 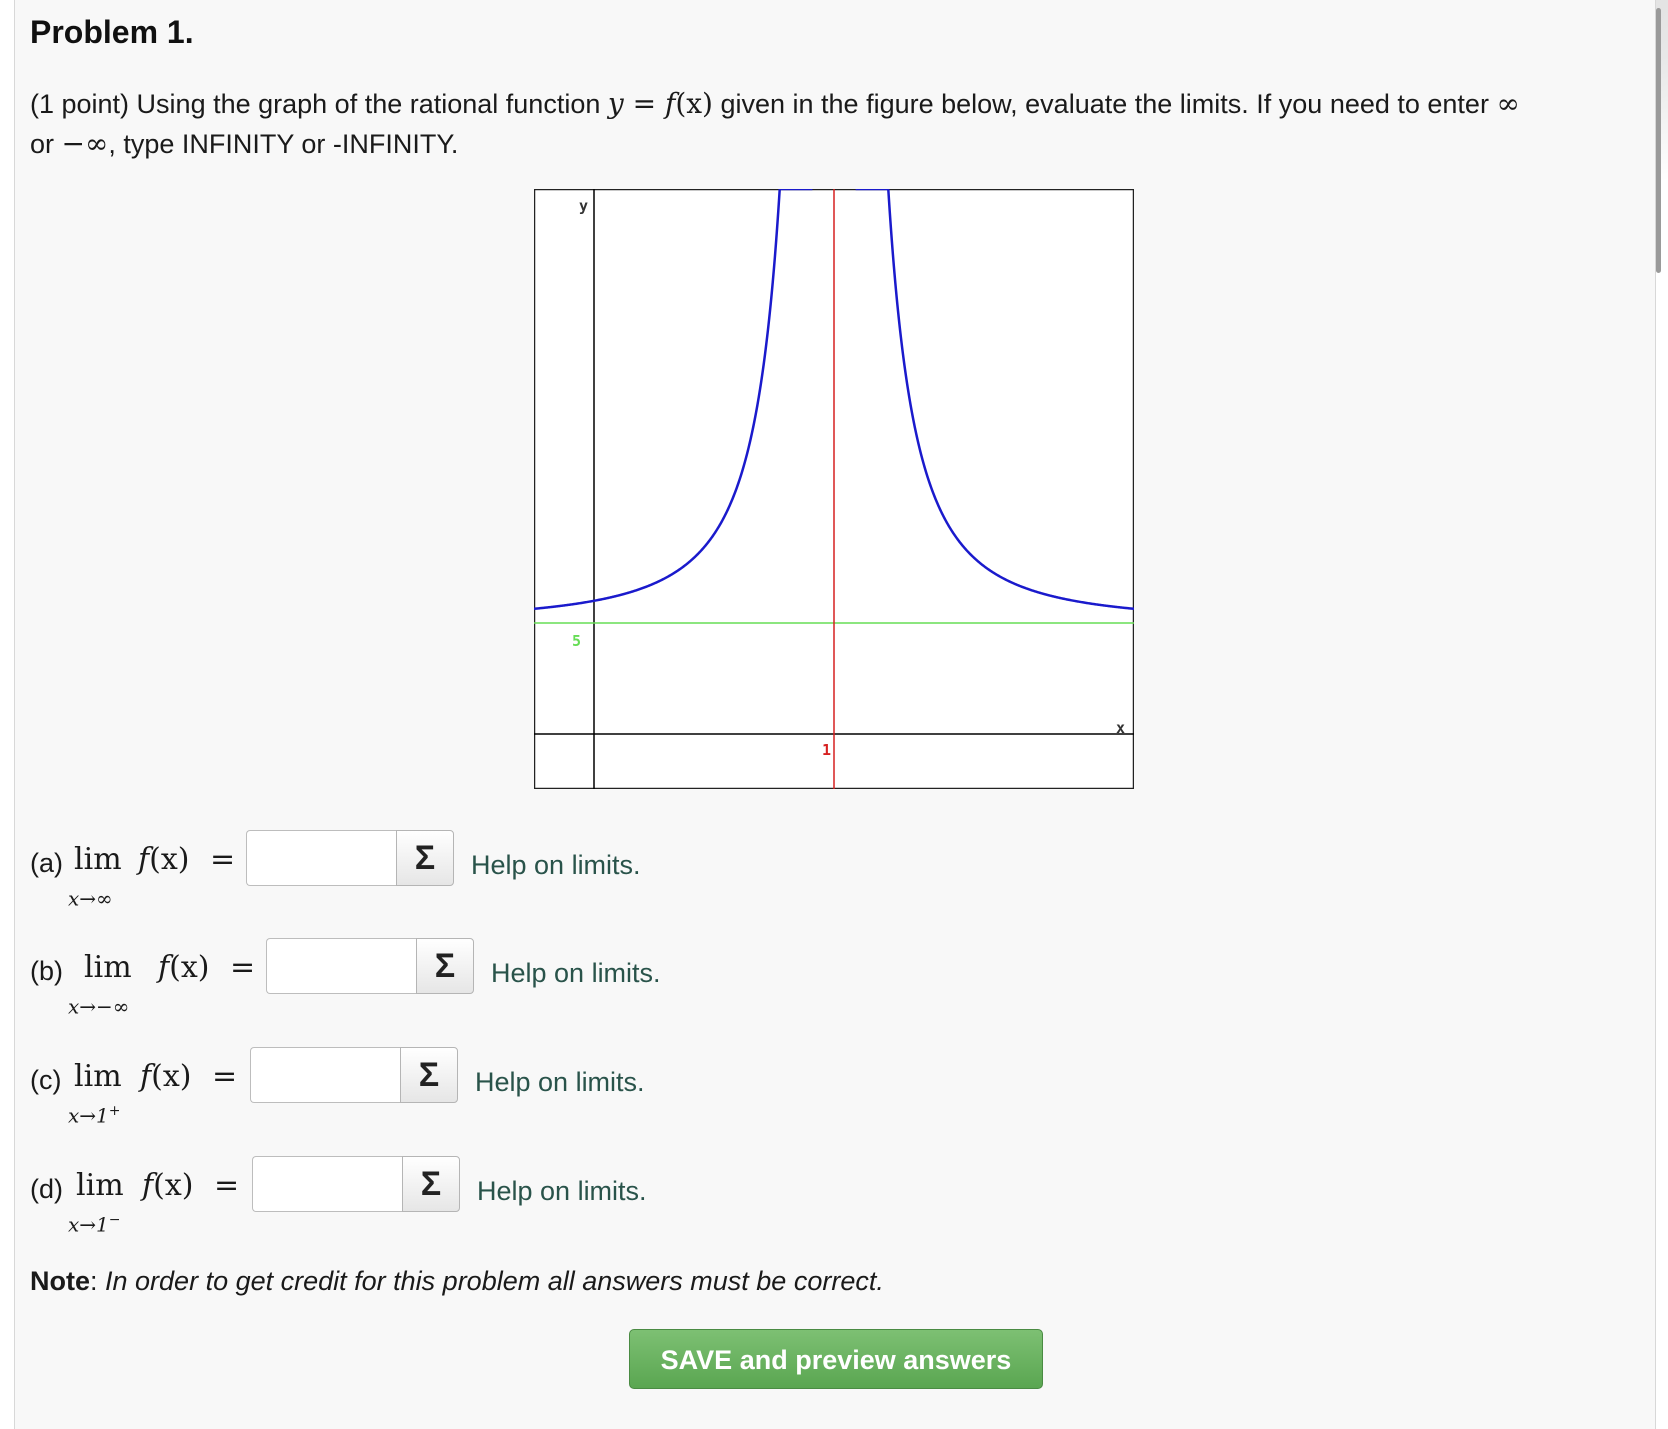 I want to click on lim-side: +, so click(x=114, y=1111).